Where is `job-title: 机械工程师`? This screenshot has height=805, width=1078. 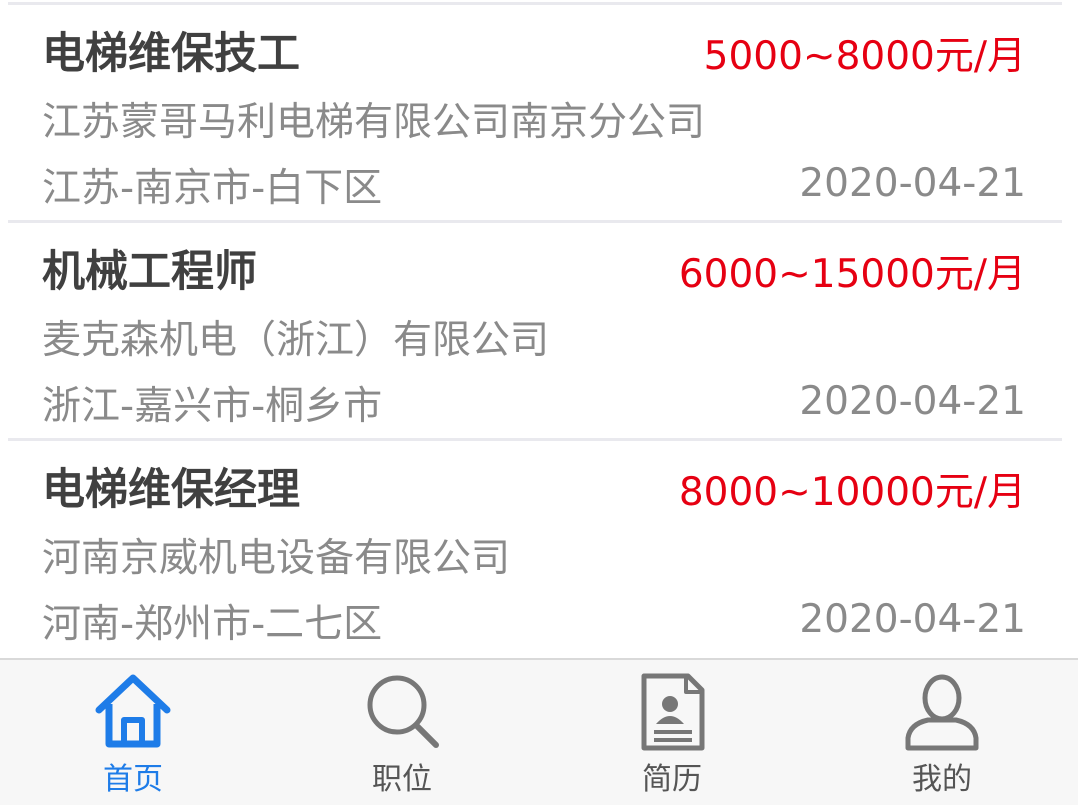
job-title: 机械工程师 is located at coordinates (149, 272).